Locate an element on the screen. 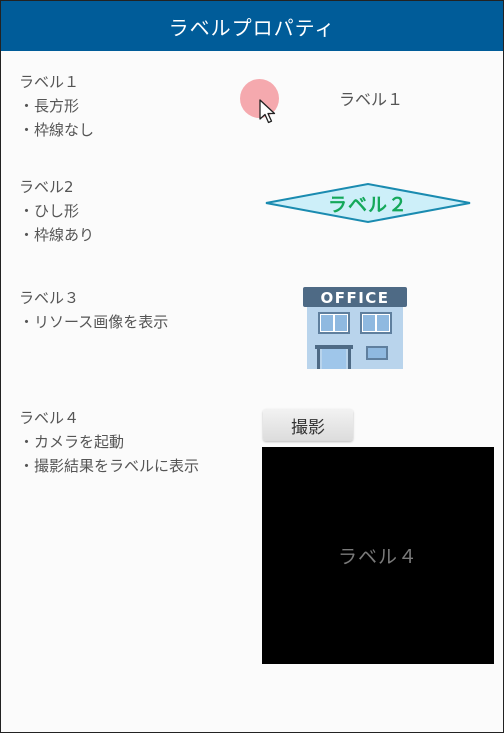  label1: ラベル１ is located at coordinates (371, 98).